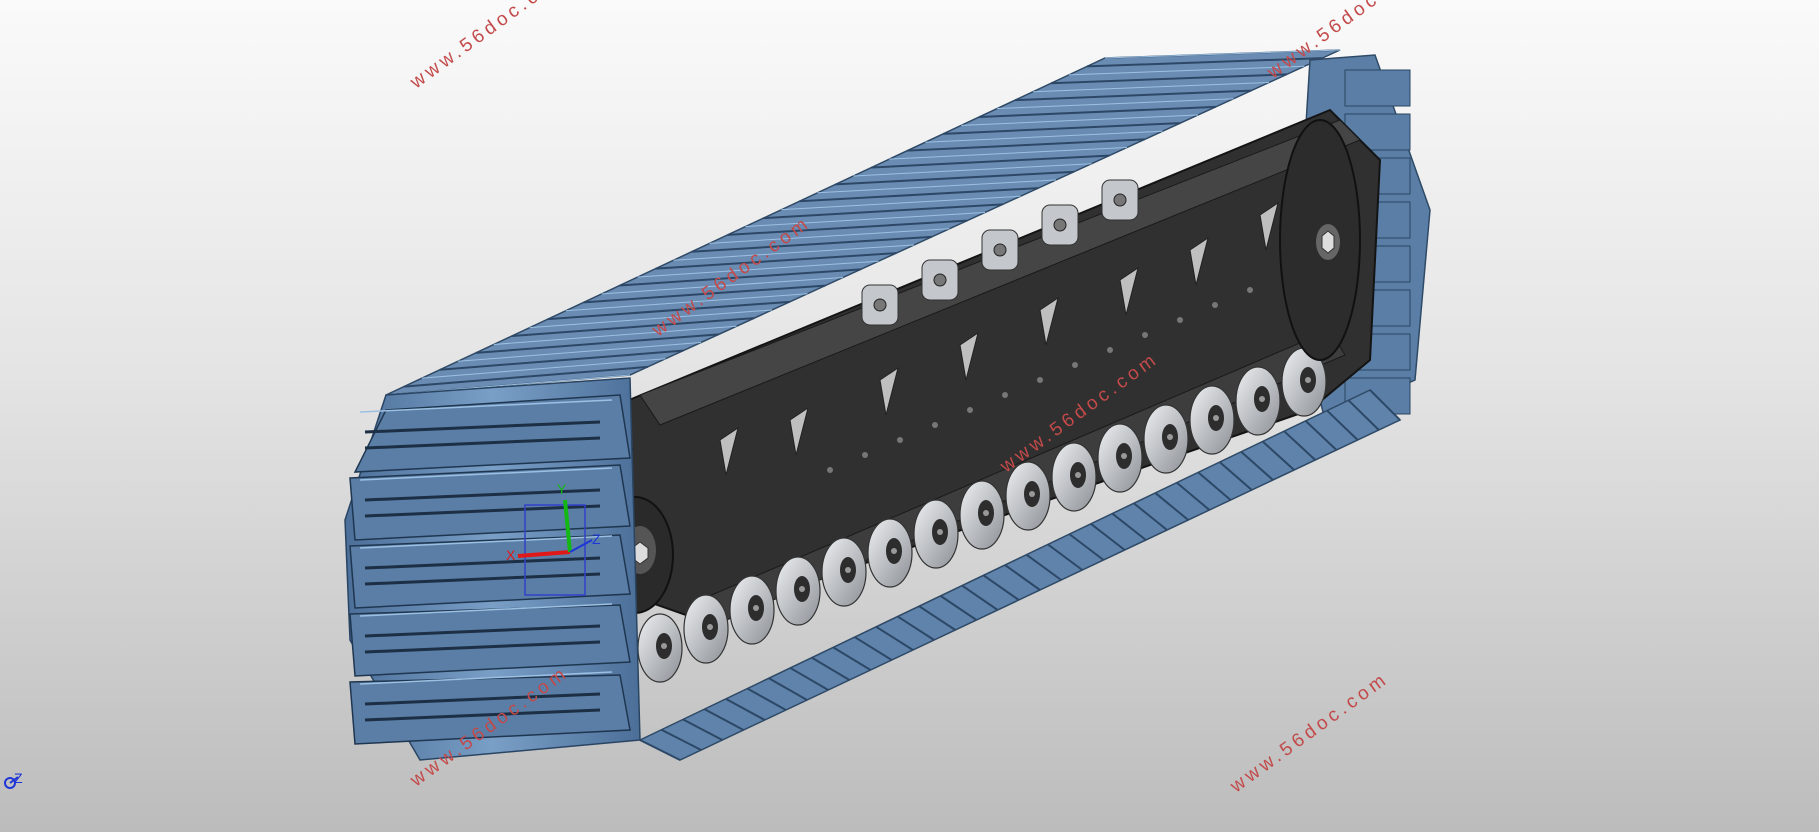  Describe the element at coordinates (562, 489) in the screenshot. I see `triad-y-label: Y` at that location.